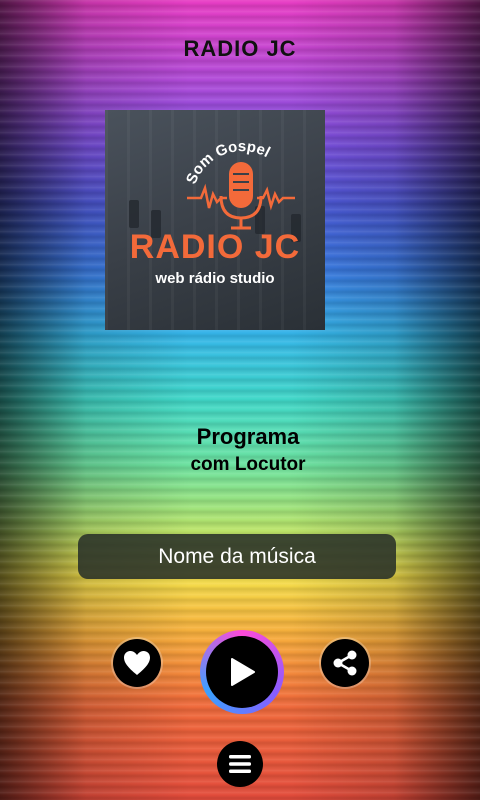 This screenshot has width=480, height=800. I want to click on station-logo: Som Gospel RADIO JC web rádio studio, so click(215, 220).